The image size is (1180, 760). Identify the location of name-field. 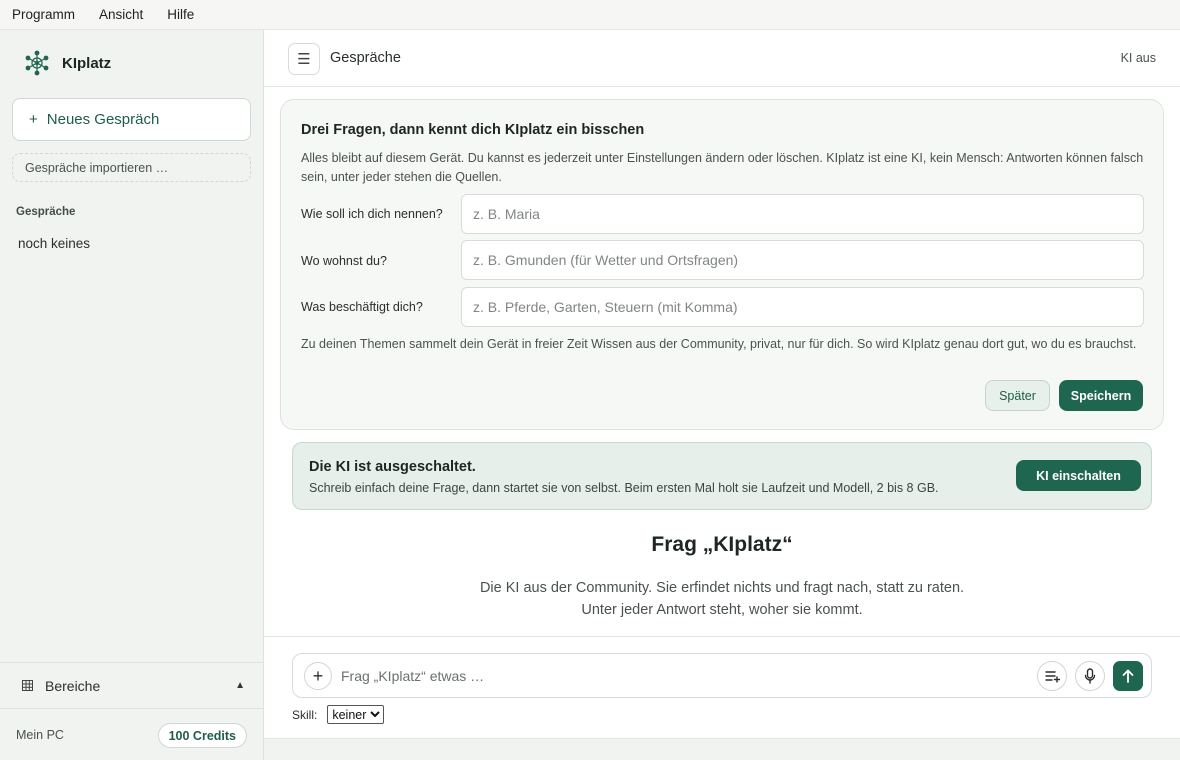
(802, 214).